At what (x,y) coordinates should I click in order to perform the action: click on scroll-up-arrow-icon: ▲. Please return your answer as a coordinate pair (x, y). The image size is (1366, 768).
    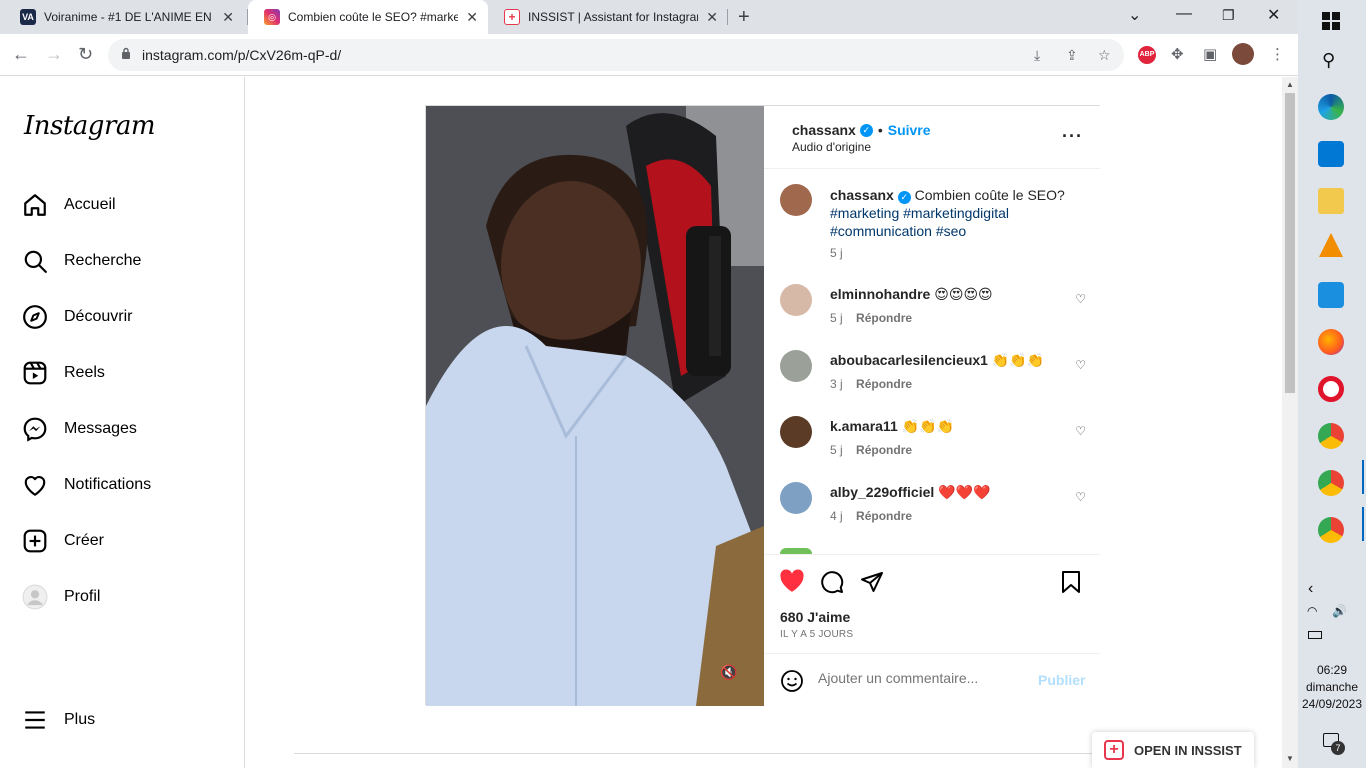
    Looking at the image, I should click on (1290, 84).